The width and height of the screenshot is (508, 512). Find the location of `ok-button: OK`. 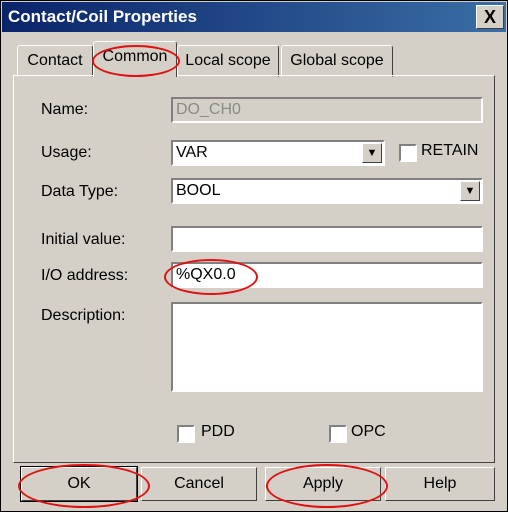

ok-button: OK is located at coordinates (79, 484).